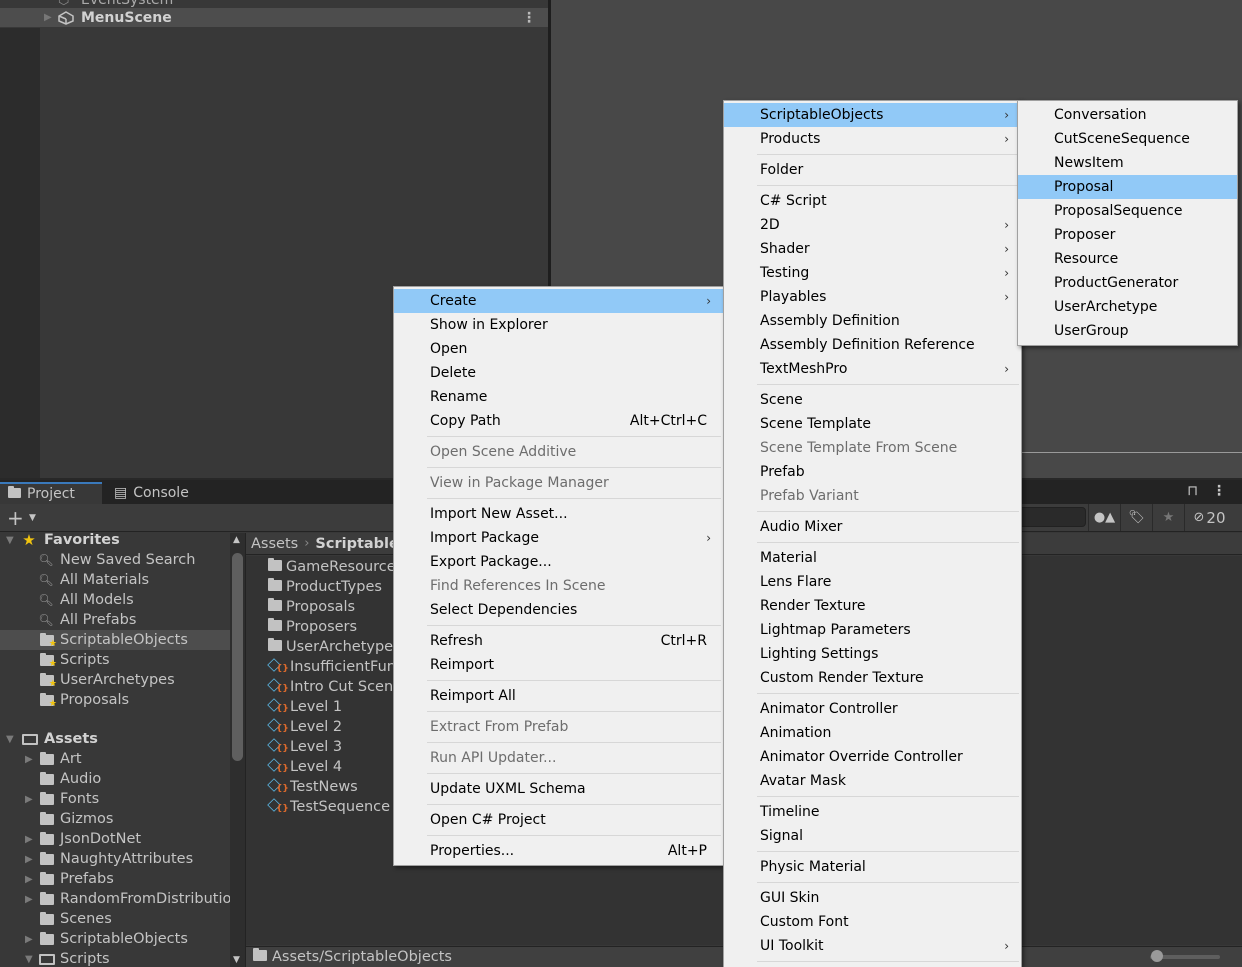 This screenshot has height=967, width=1242. What do you see at coordinates (872, 630) in the screenshot?
I see `menu-item-lightmap-parameters: Lightmap Parameters` at bounding box center [872, 630].